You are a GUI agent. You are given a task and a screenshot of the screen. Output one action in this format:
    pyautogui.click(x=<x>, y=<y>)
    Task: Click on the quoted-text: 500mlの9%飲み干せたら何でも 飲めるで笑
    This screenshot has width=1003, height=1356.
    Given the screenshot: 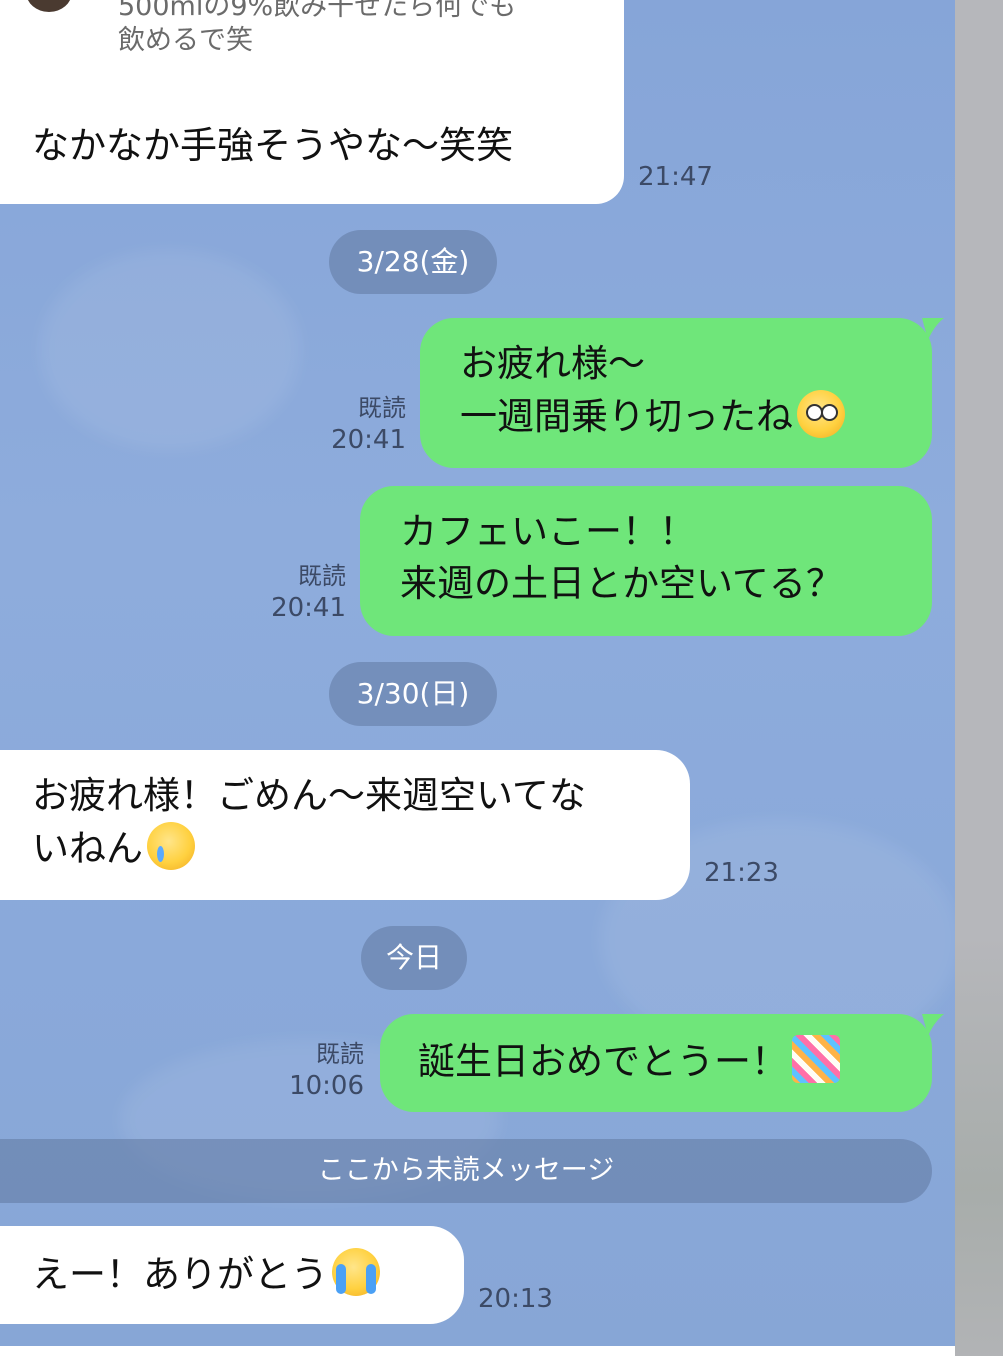 What is the action you would take?
    pyautogui.click(x=317, y=28)
    